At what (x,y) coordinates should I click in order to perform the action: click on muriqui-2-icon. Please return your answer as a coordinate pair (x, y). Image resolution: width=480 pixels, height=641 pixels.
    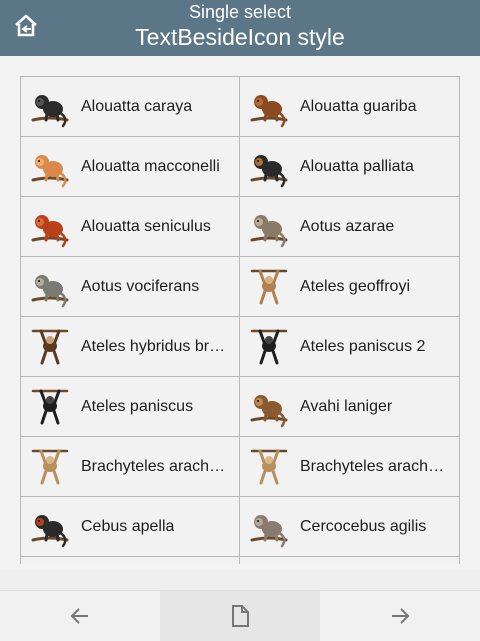
    Looking at the image, I should click on (269, 466).